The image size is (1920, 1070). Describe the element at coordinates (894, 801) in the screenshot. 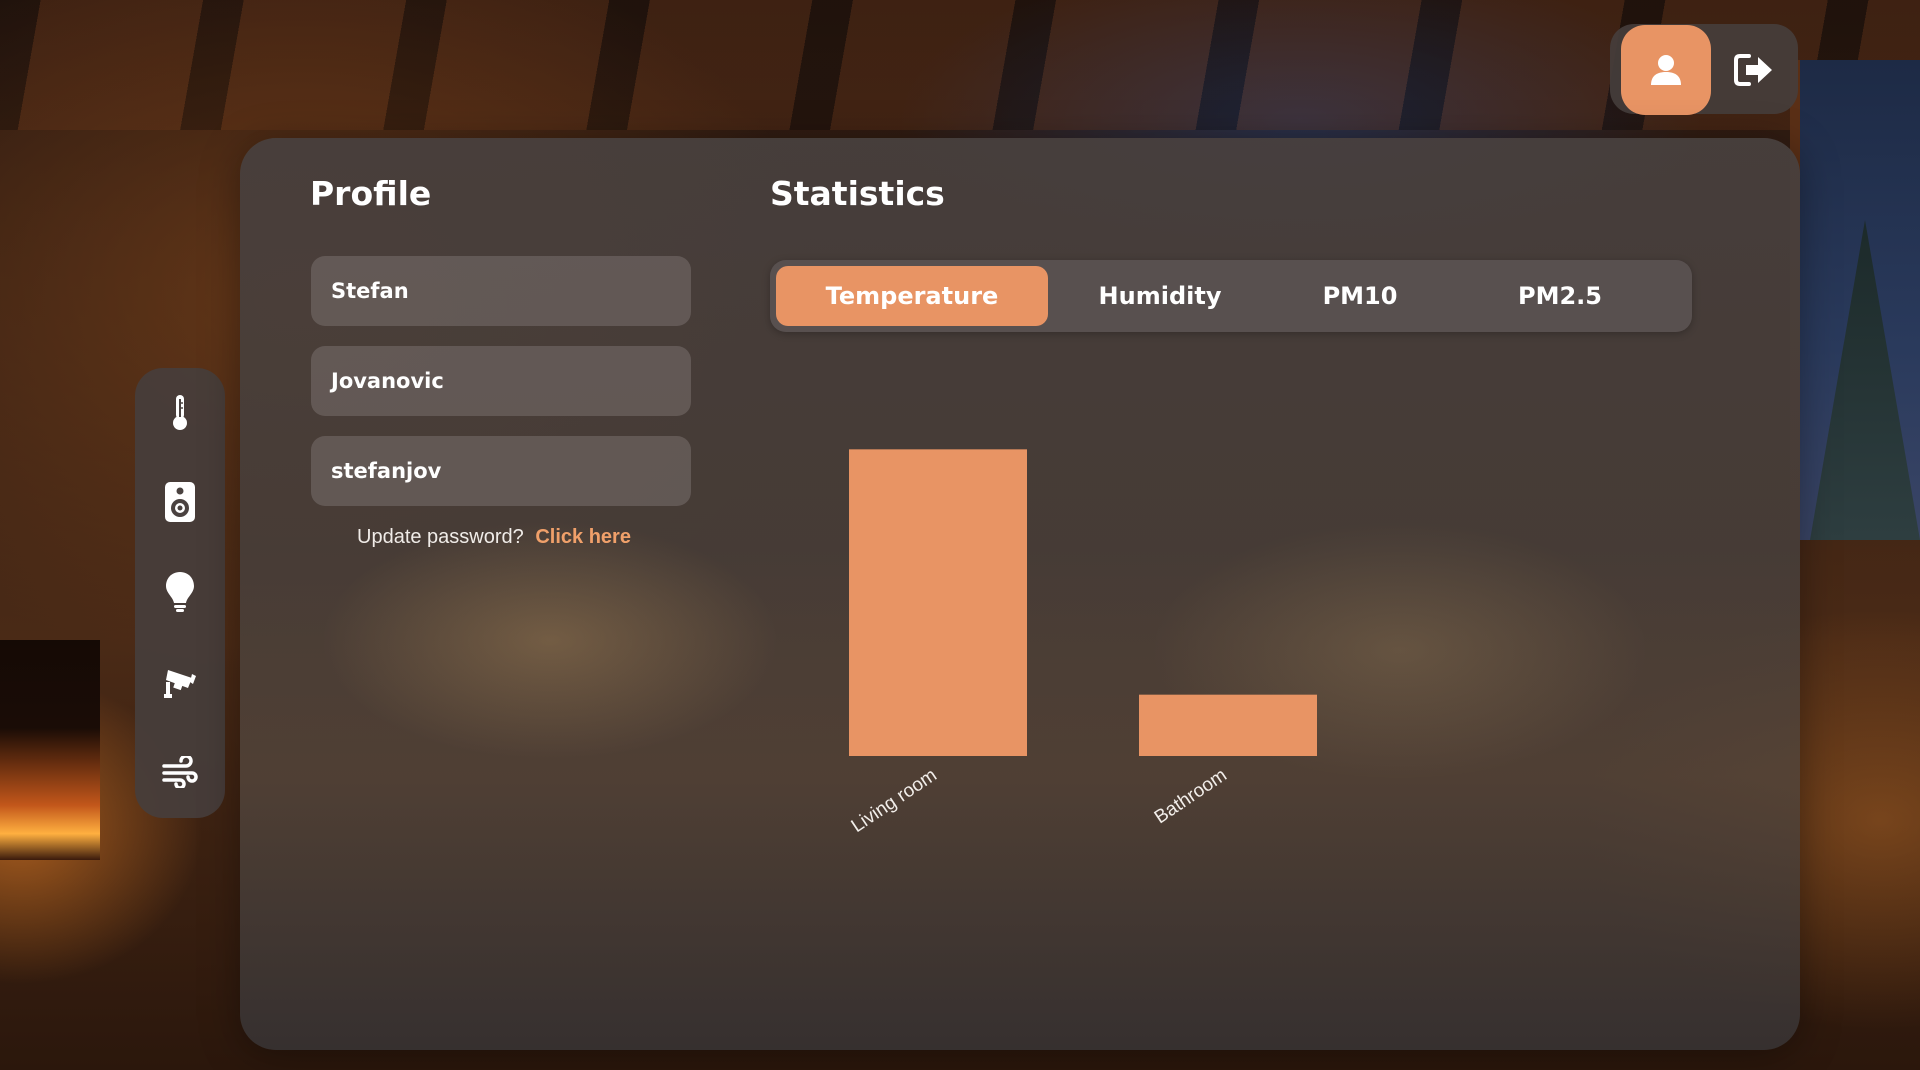

I see `chart-tick-label: Living room` at that location.